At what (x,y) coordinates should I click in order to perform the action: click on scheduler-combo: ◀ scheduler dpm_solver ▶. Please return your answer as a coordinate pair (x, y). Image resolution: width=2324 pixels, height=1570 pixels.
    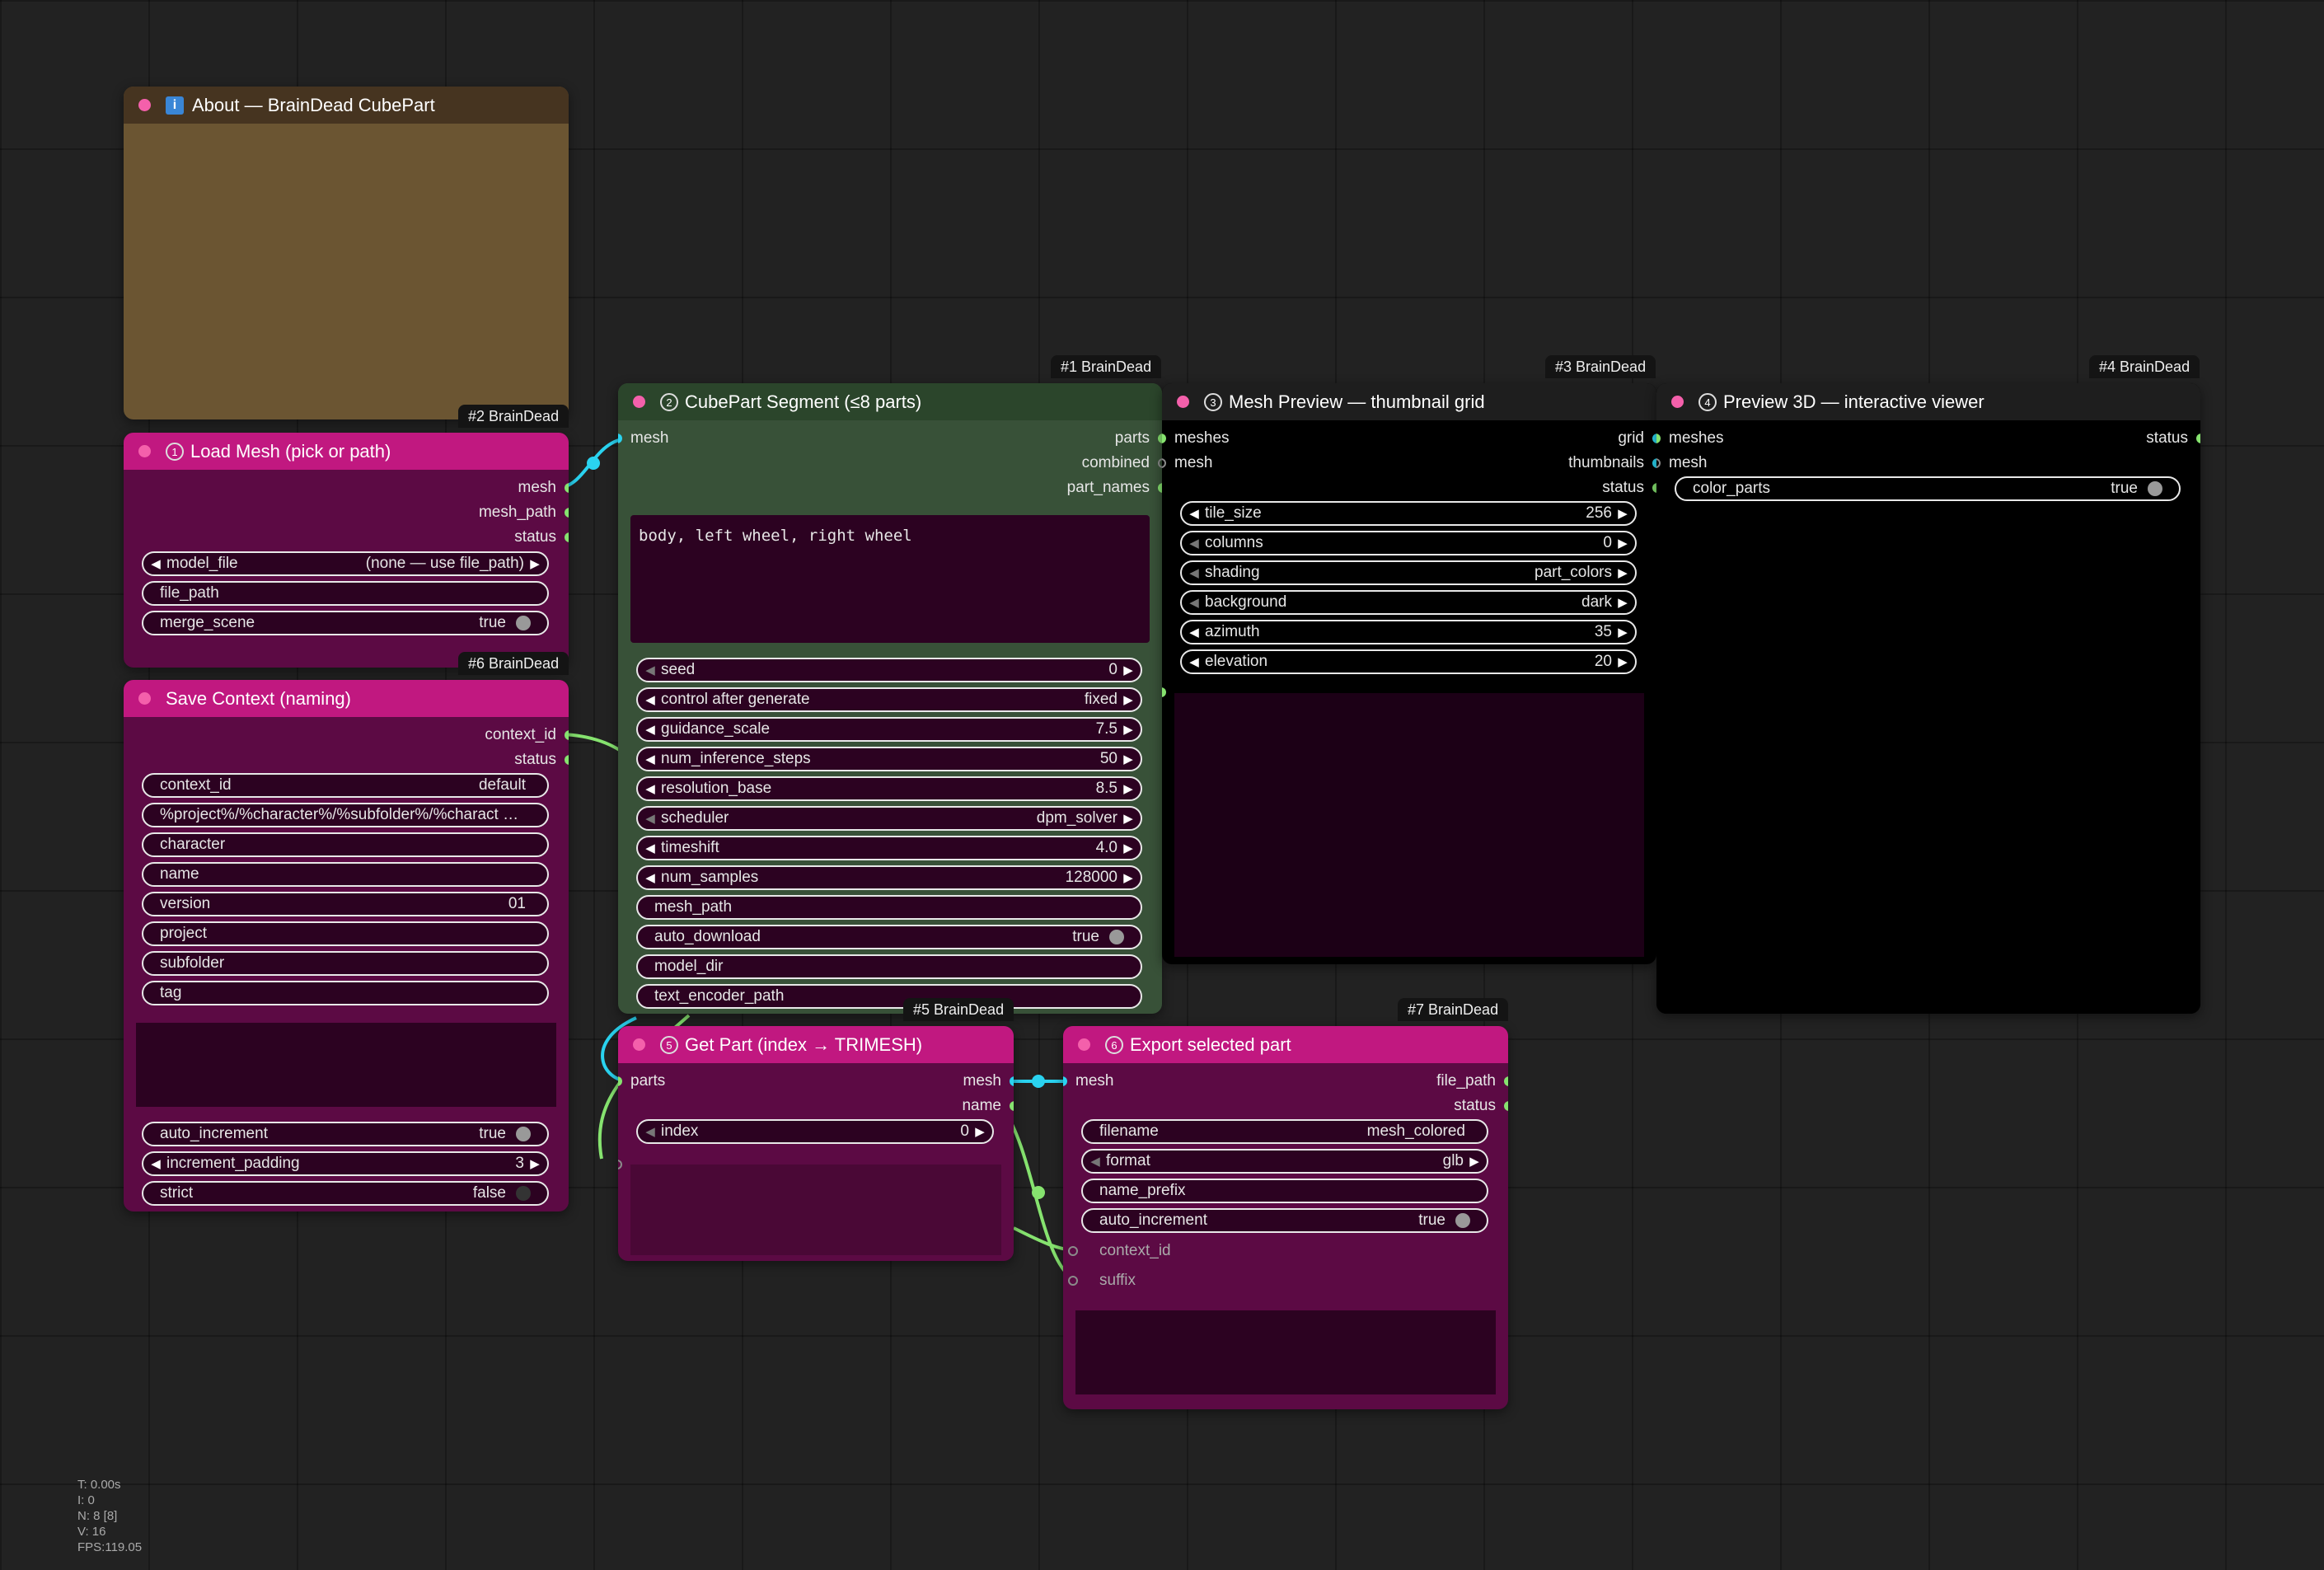
    Looking at the image, I should click on (889, 818).